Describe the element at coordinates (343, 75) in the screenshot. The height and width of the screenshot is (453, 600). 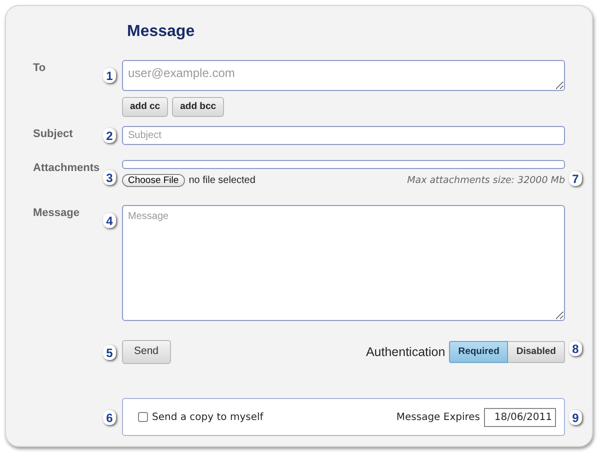
I see `recipient-field: user@example.com` at that location.